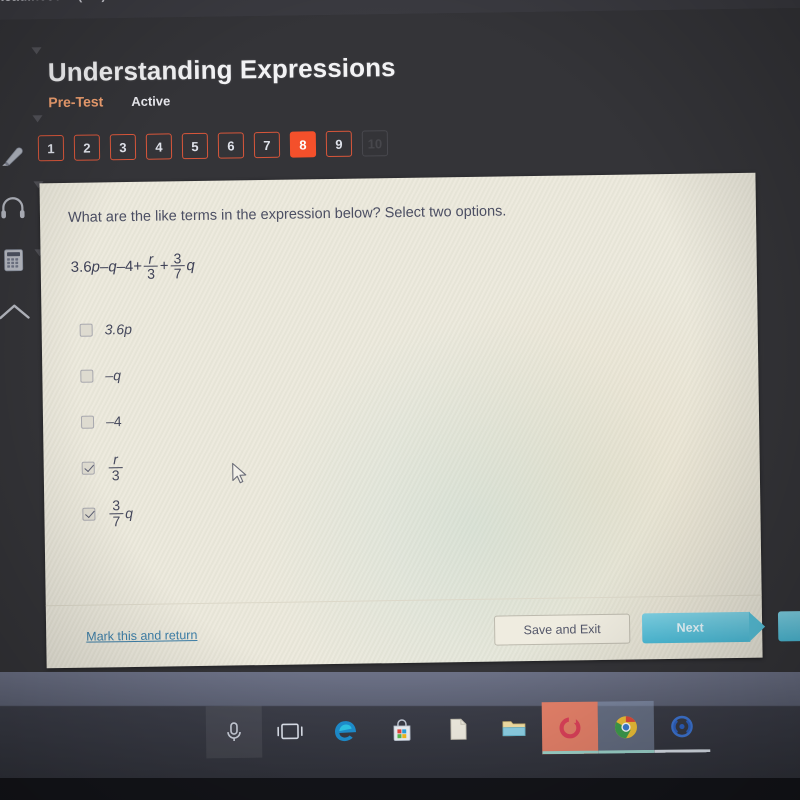  I want to click on expression-op-2: –, so click(121, 266).